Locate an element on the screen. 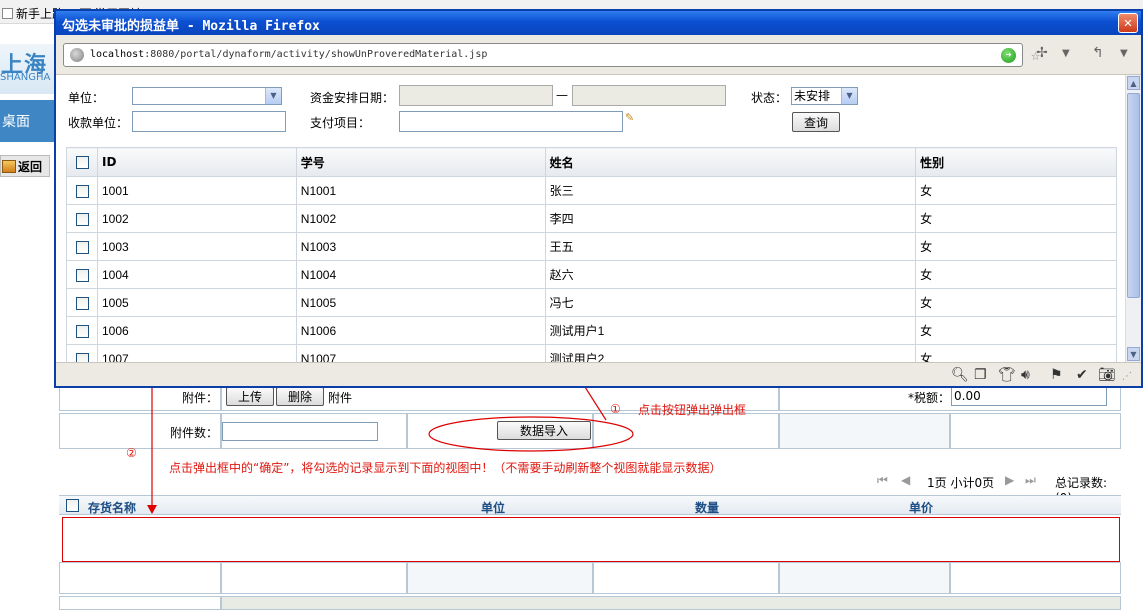  reload-icon: ↰ is located at coordinates (1098, 53).